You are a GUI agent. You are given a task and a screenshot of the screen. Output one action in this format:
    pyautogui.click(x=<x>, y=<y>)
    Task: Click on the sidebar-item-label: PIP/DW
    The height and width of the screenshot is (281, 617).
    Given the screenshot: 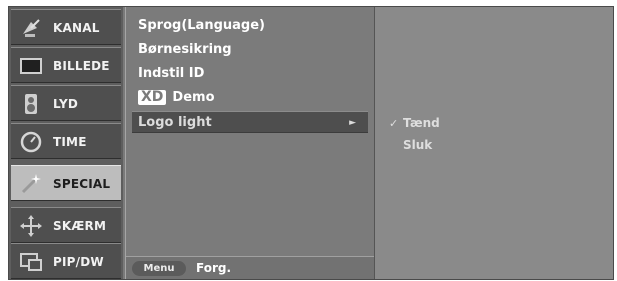 What is the action you would take?
    pyautogui.click(x=78, y=262)
    